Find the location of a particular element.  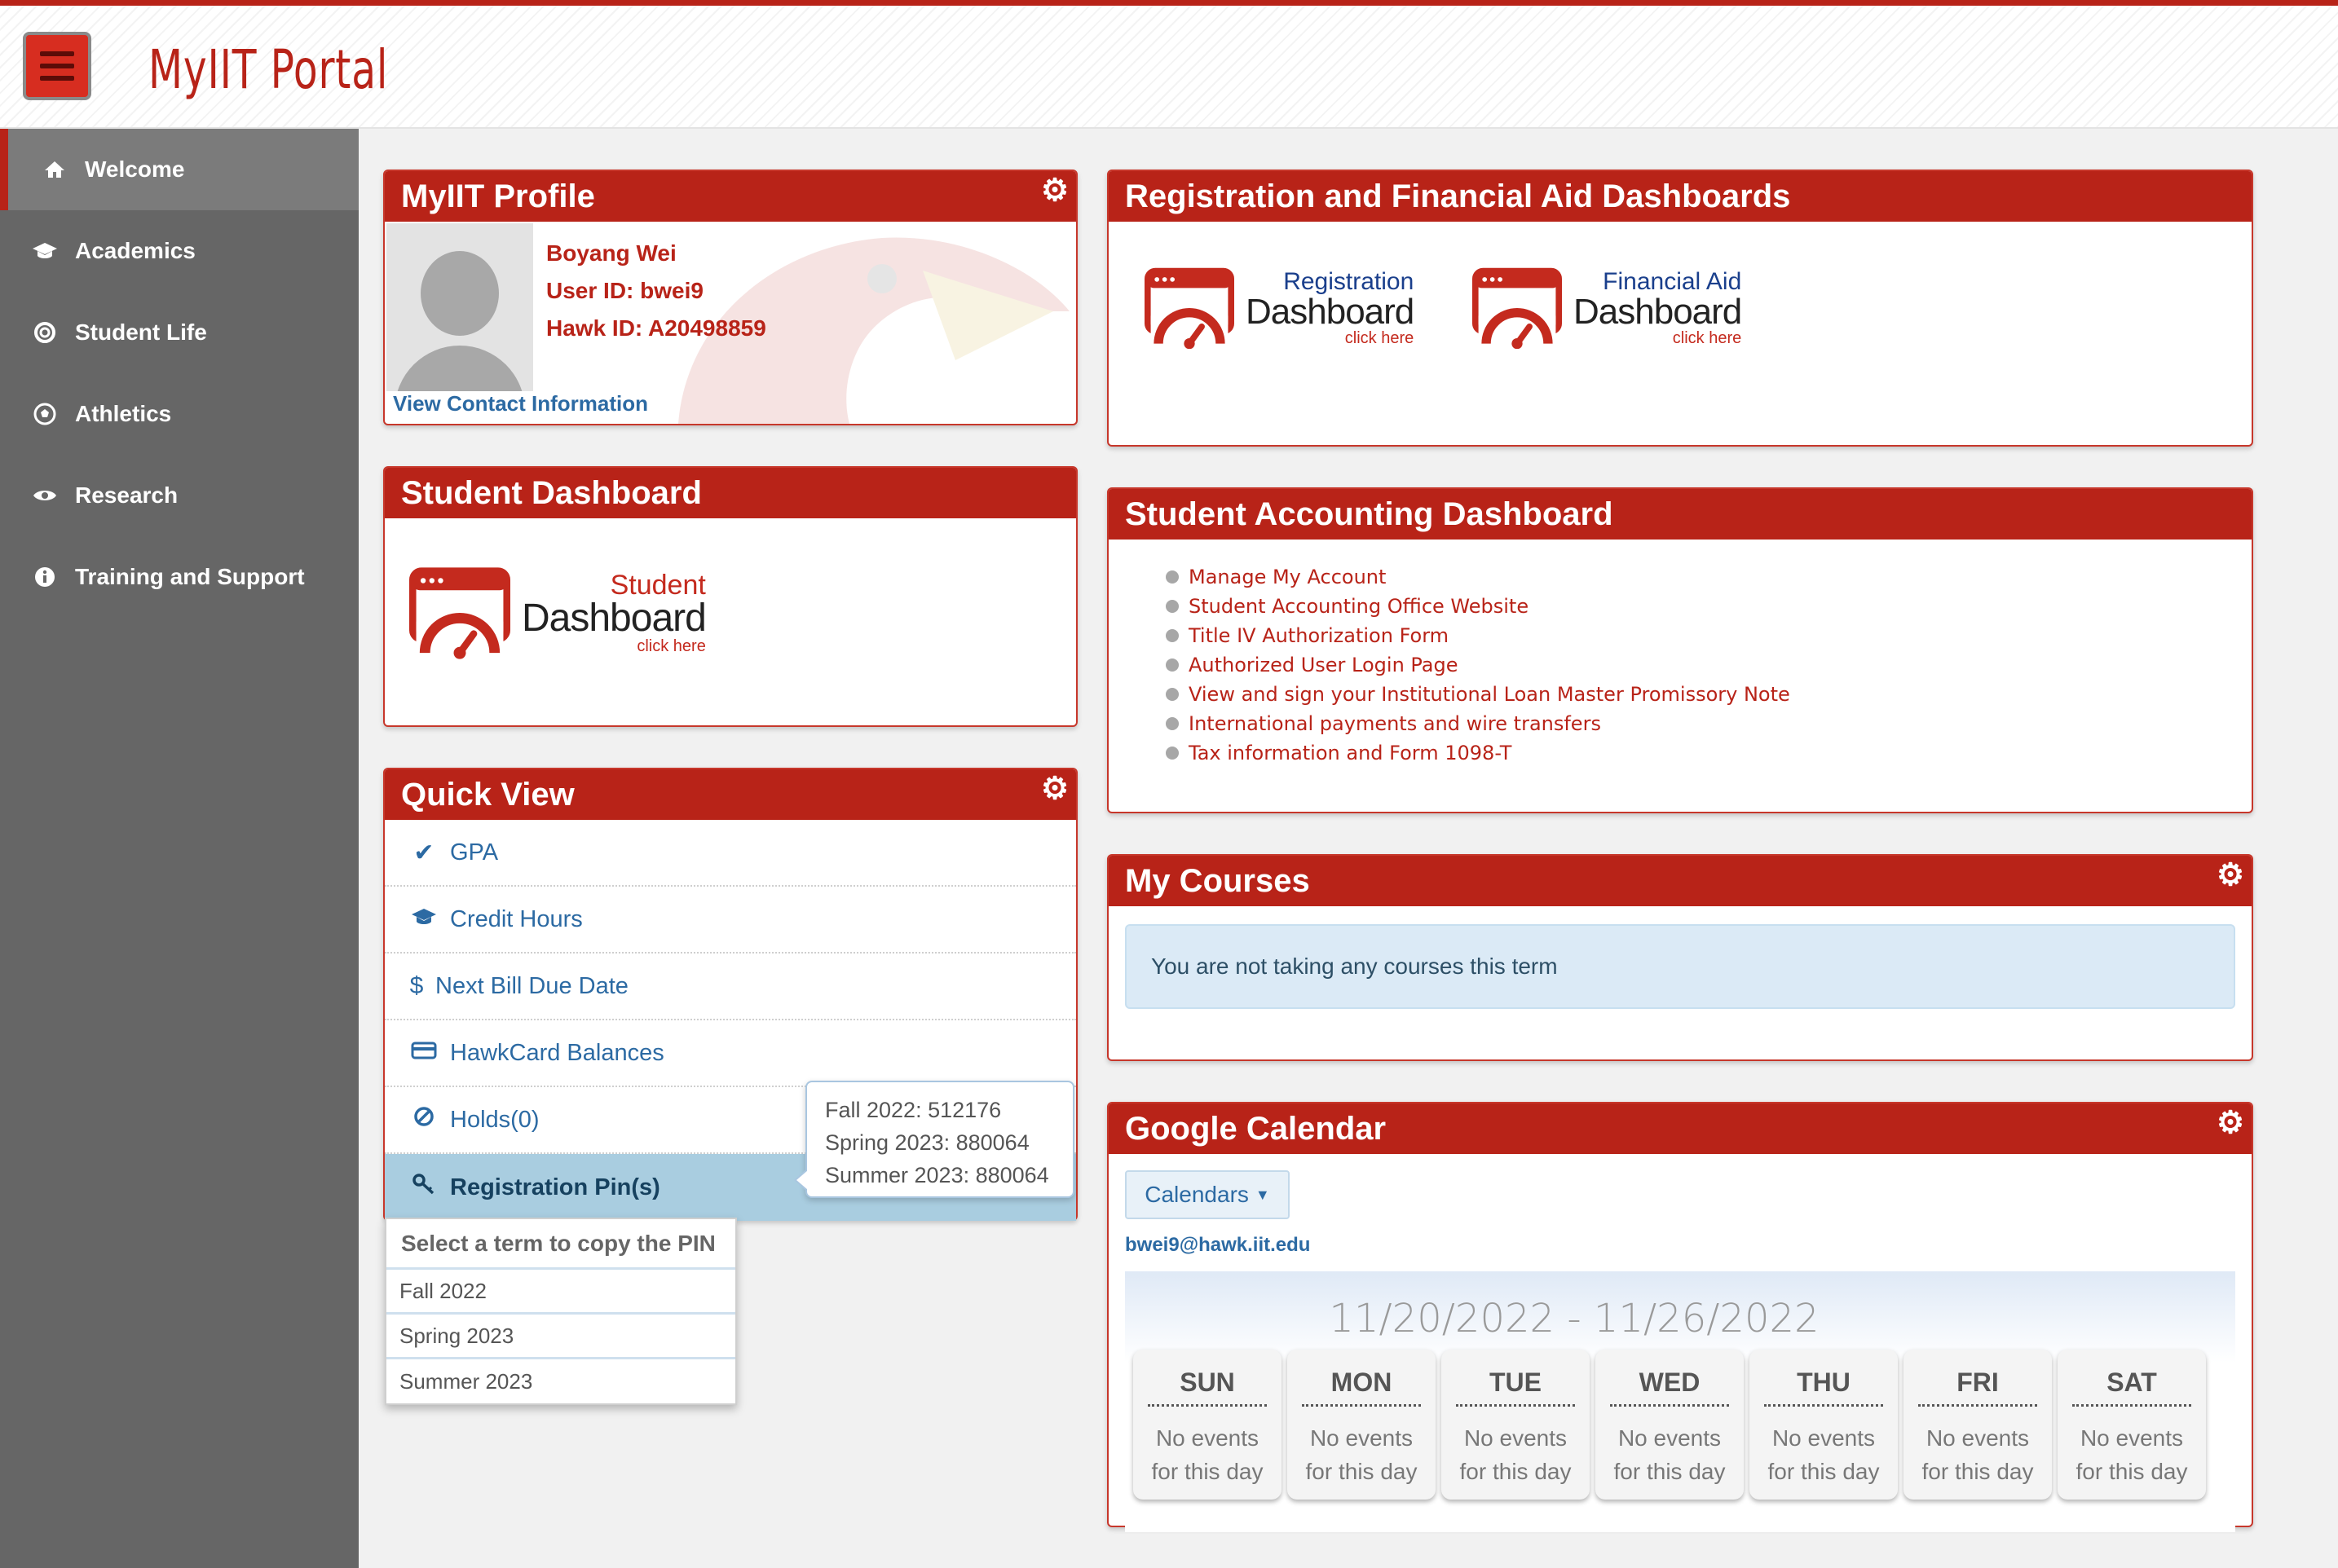

quick-view-label: Holds(0) is located at coordinates (495, 1119).